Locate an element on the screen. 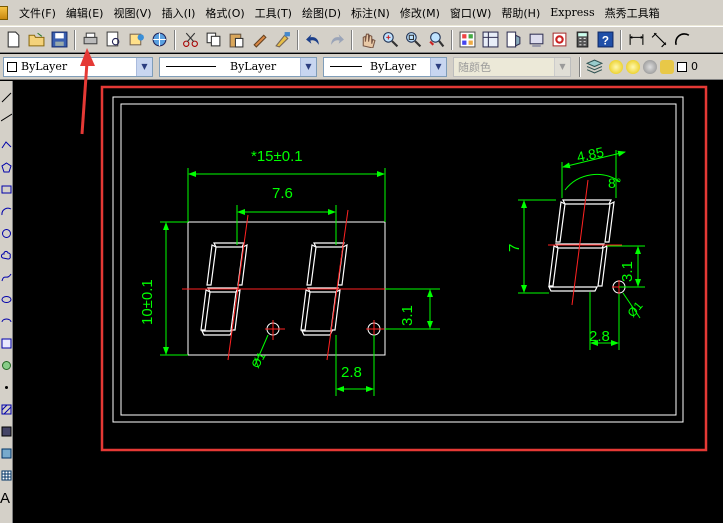 The image size is (723, 523). dim-single-dp-offset: 3.1 is located at coordinates (627, 271).